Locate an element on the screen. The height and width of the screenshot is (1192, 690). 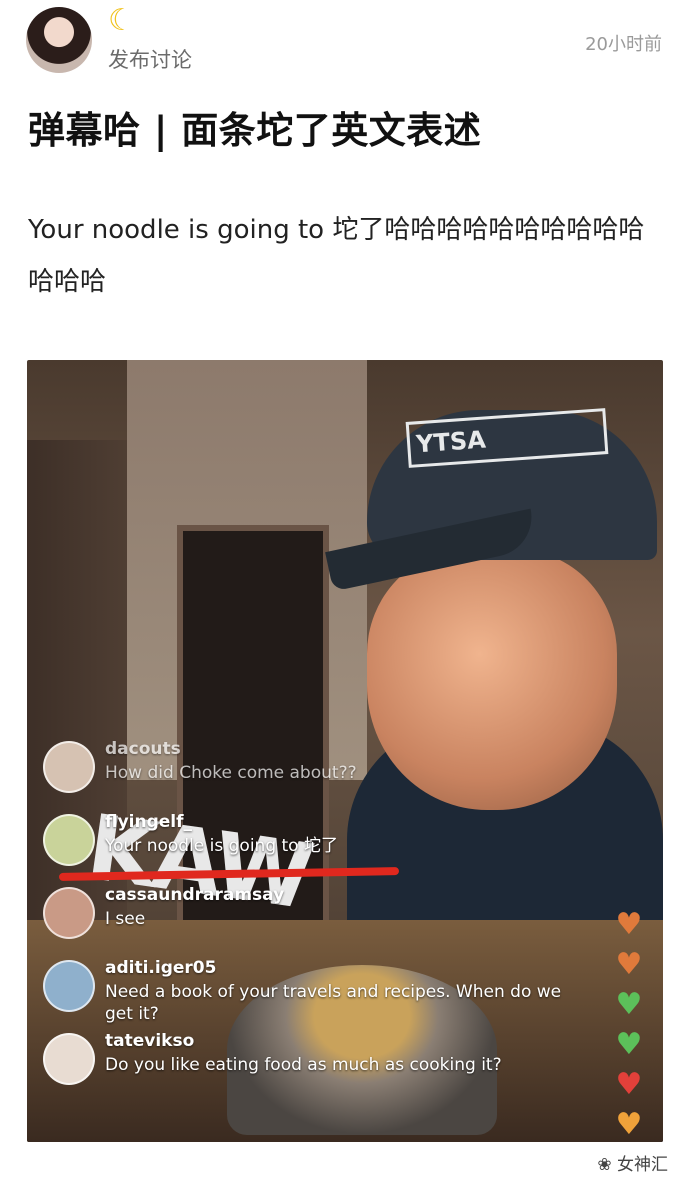
floating-hearts: ♥ ♥ ♥ ♥ ♥ ♥ is located at coordinates (629, 1021).